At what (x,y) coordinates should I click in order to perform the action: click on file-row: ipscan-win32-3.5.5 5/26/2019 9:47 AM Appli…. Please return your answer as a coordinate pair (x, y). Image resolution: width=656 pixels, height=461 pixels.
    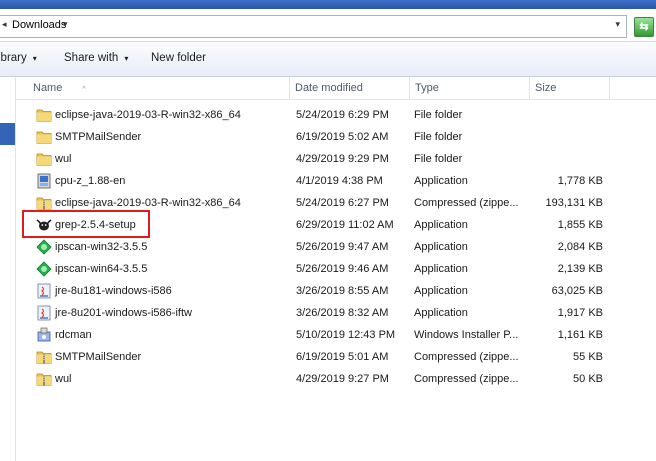
    Looking at the image, I should click on (336, 247).